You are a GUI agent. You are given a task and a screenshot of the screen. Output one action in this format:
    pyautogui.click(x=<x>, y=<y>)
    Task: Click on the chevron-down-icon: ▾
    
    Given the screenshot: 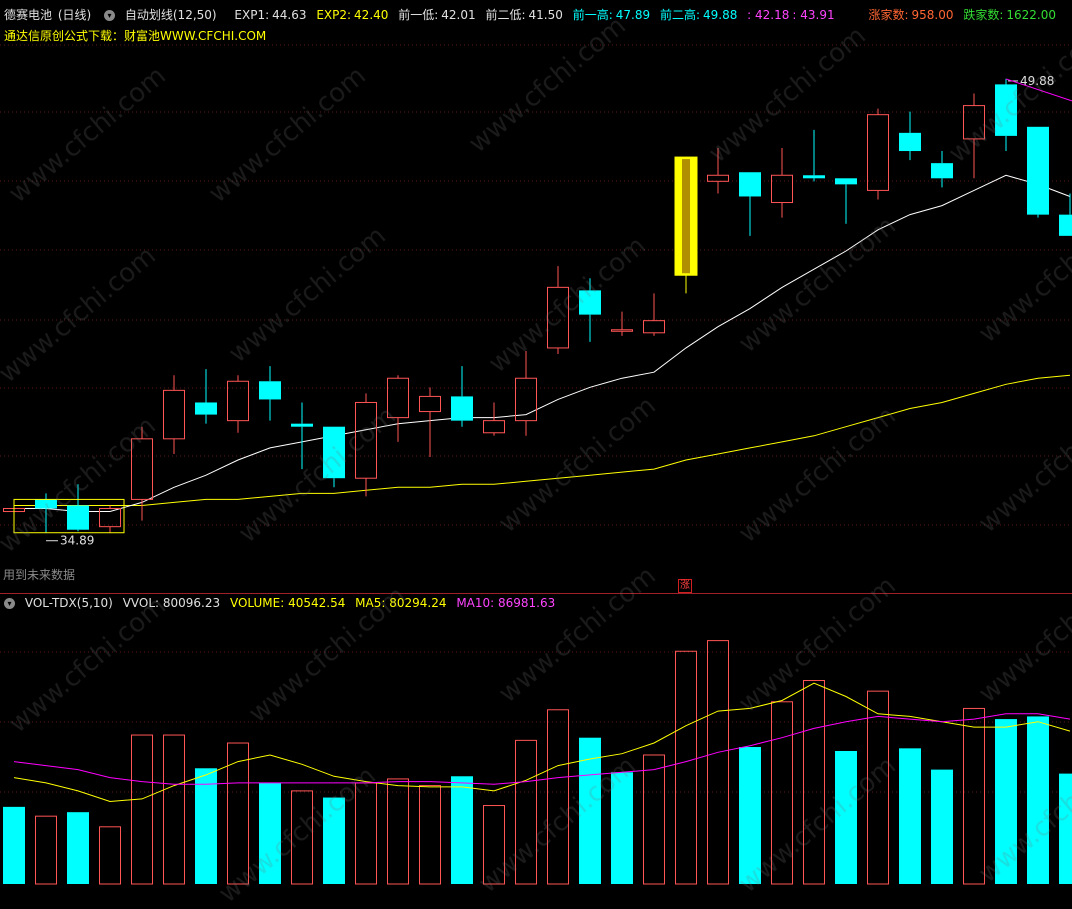 What is the action you would take?
    pyautogui.click(x=9, y=603)
    